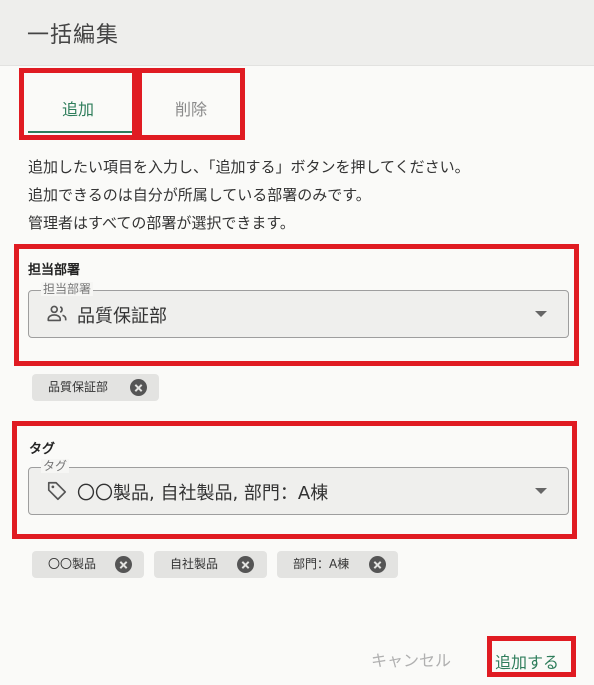 This screenshot has height=685, width=594. I want to click on department-chip: 品質保証部, so click(95, 387).